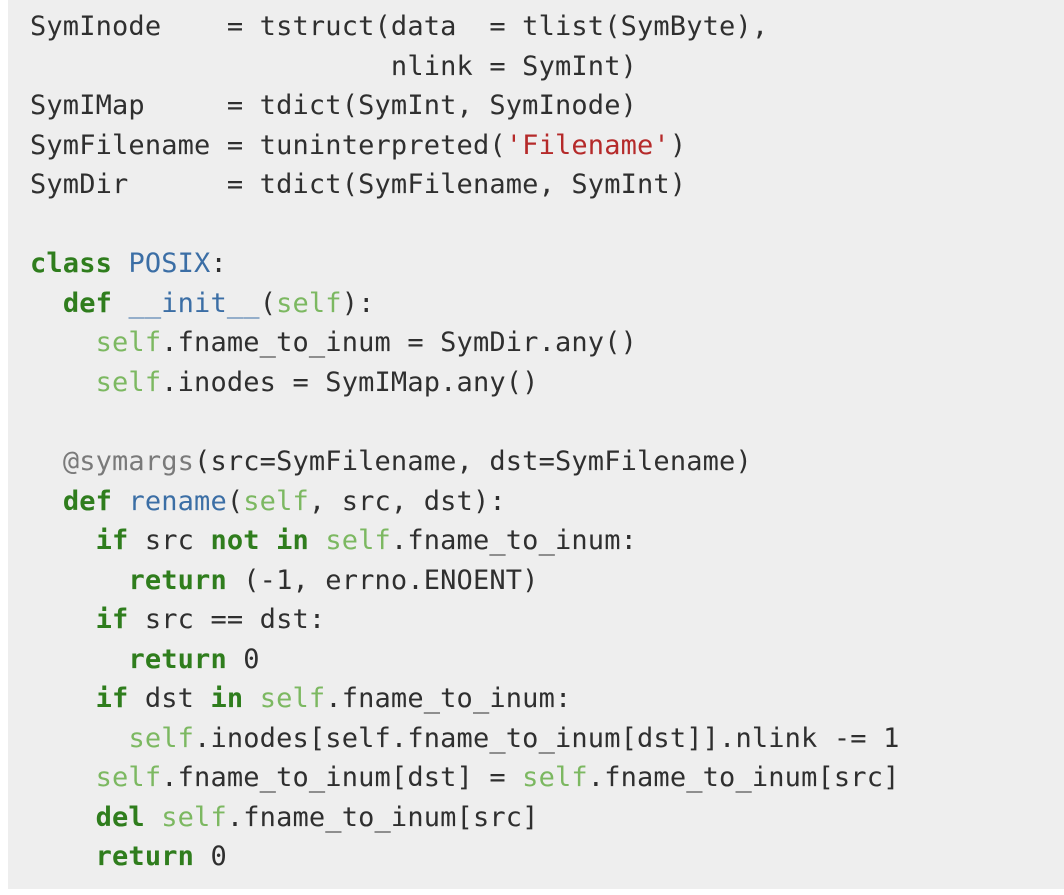  What do you see at coordinates (268, 145) in the screenshot?
I see `code-token: SymFilename = tuninterpreted(` at bounding box center [268, 145].